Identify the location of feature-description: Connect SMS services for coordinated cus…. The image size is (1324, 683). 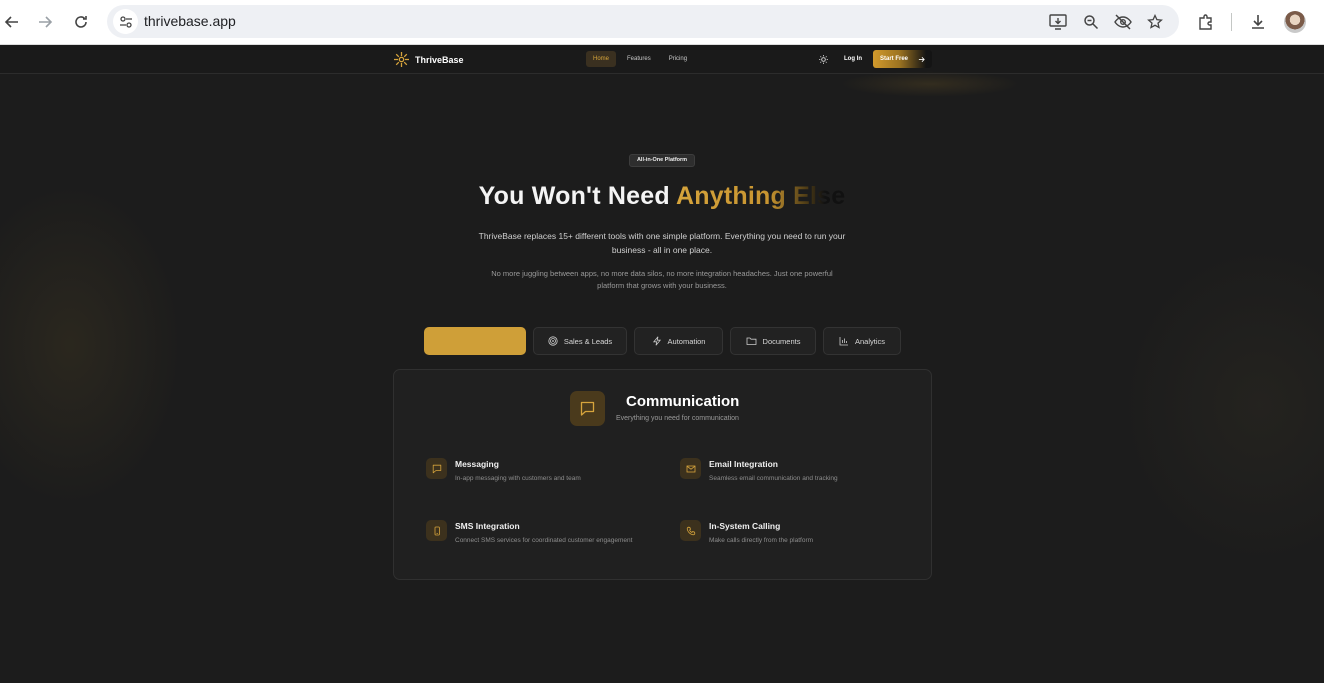
(544, 540).